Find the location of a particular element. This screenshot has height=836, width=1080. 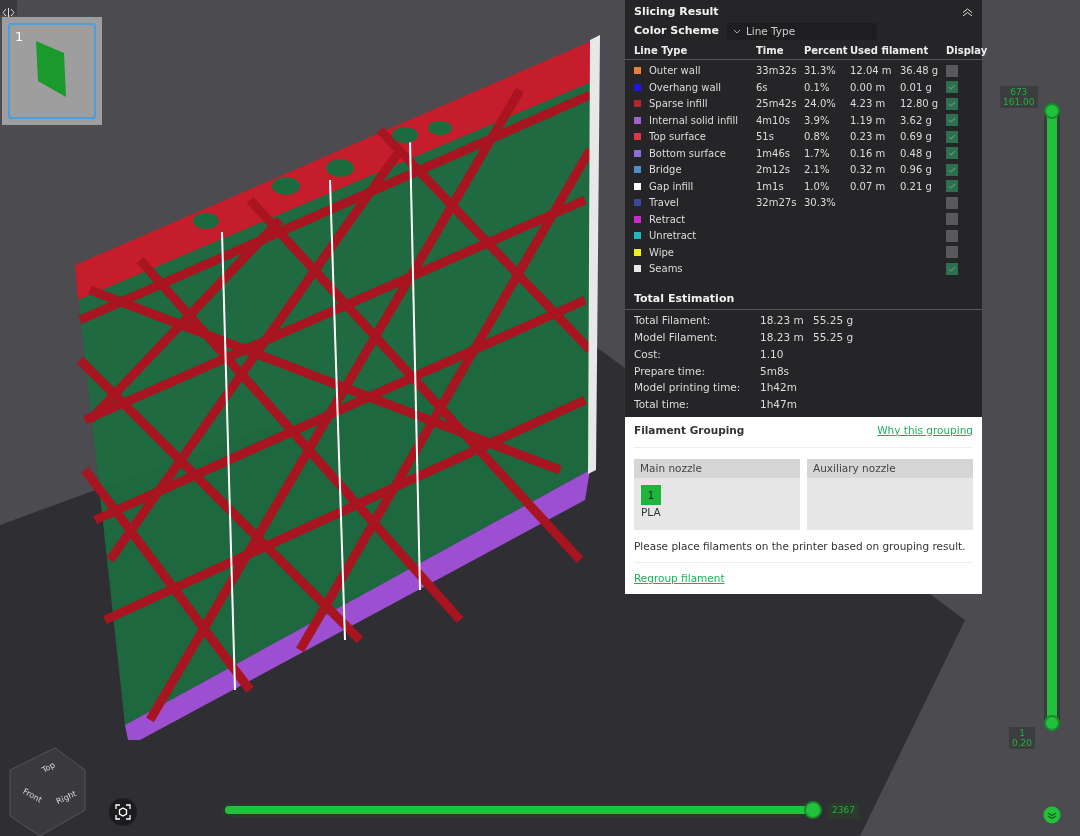

table-cell-text: 1.0% is located at coordinates (817, 186).